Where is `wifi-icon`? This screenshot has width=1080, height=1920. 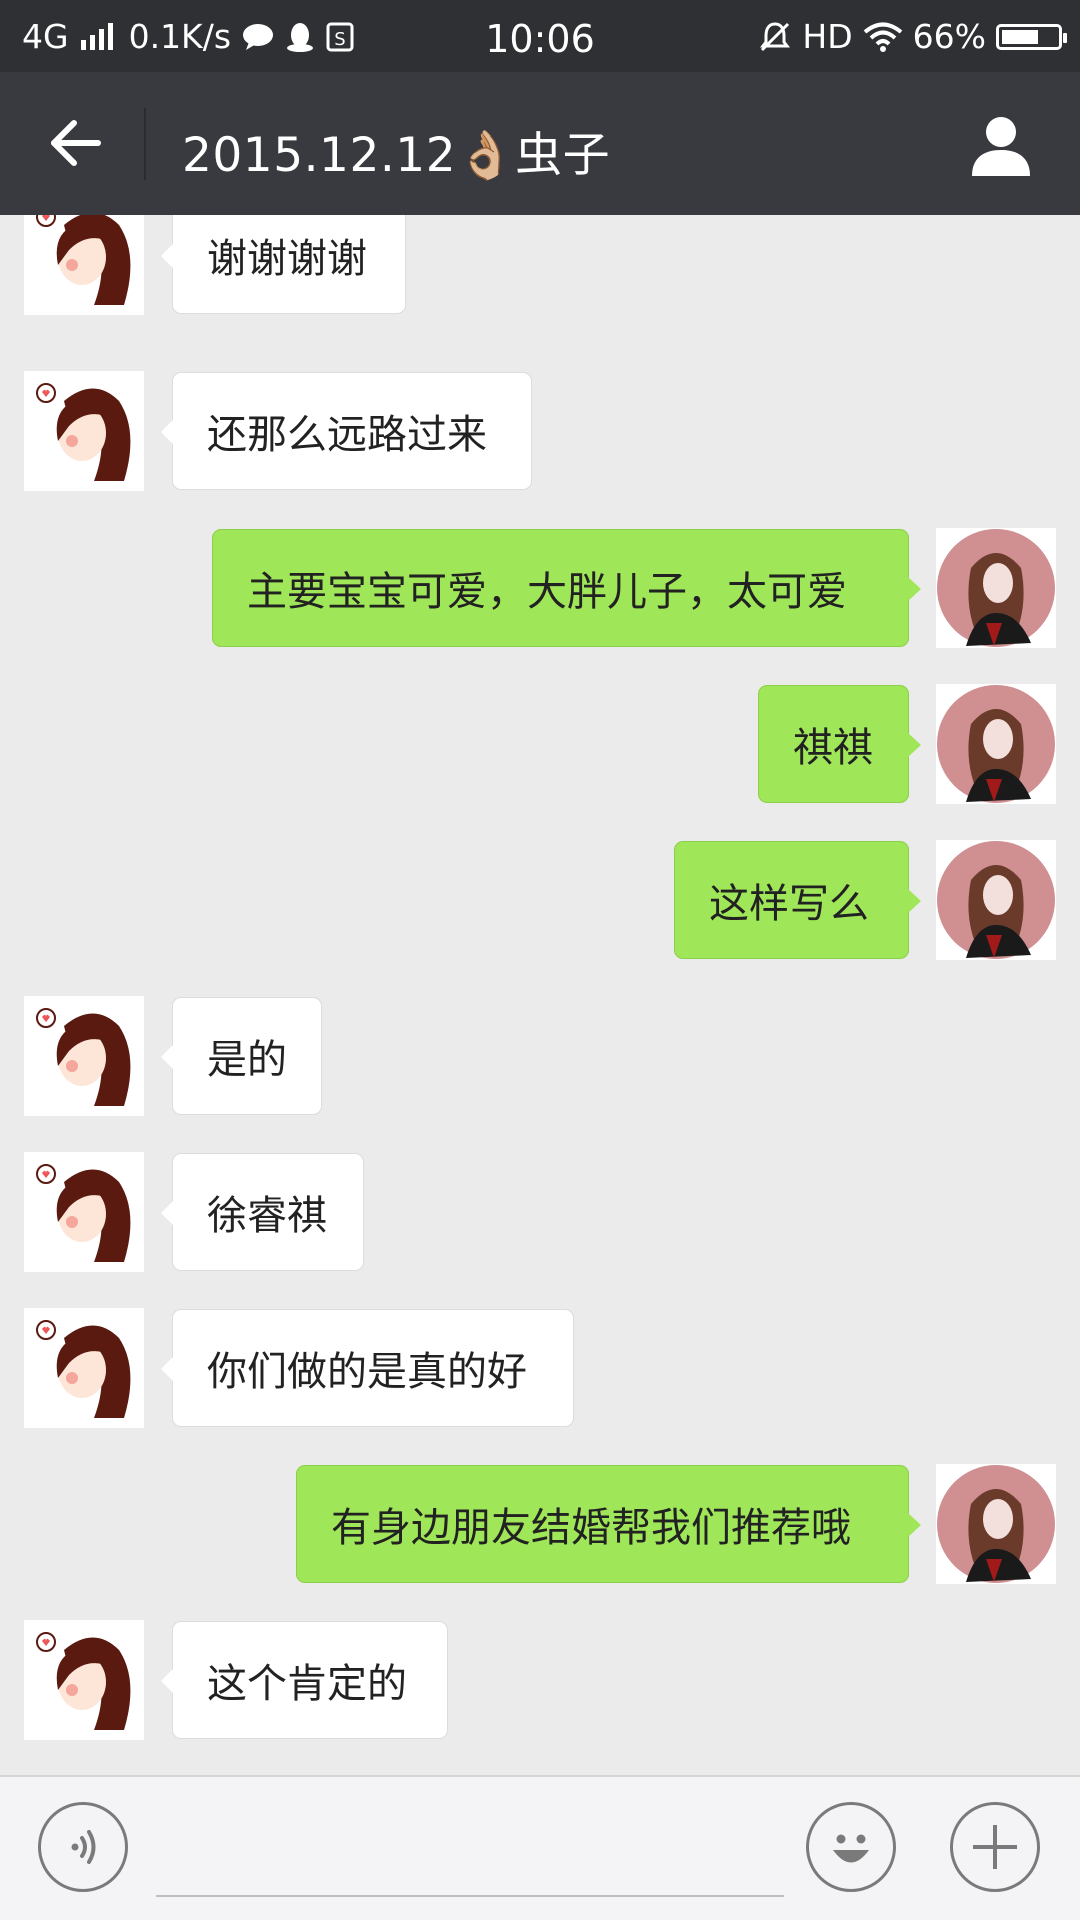
wifi-icon is located at coordinates (882, 37).